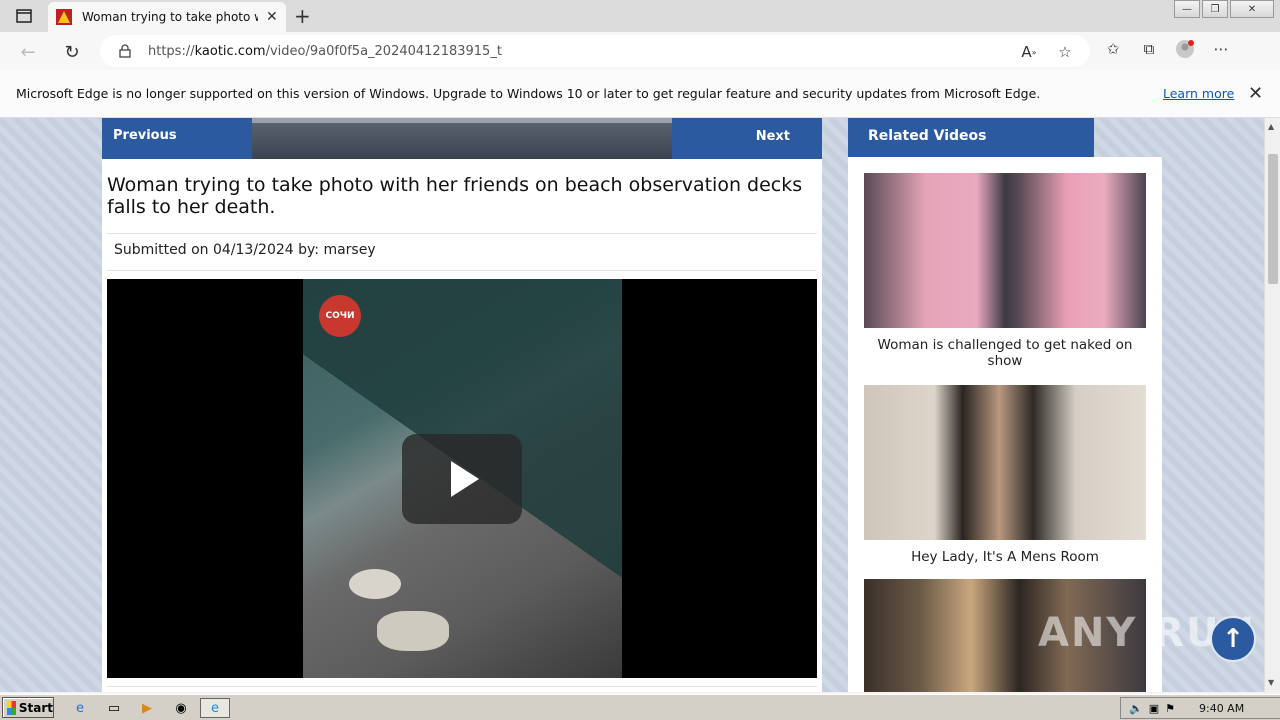  Describe the element at coordinates (28, 52) in the screenshot. I see `back-icon: ←` at that location.